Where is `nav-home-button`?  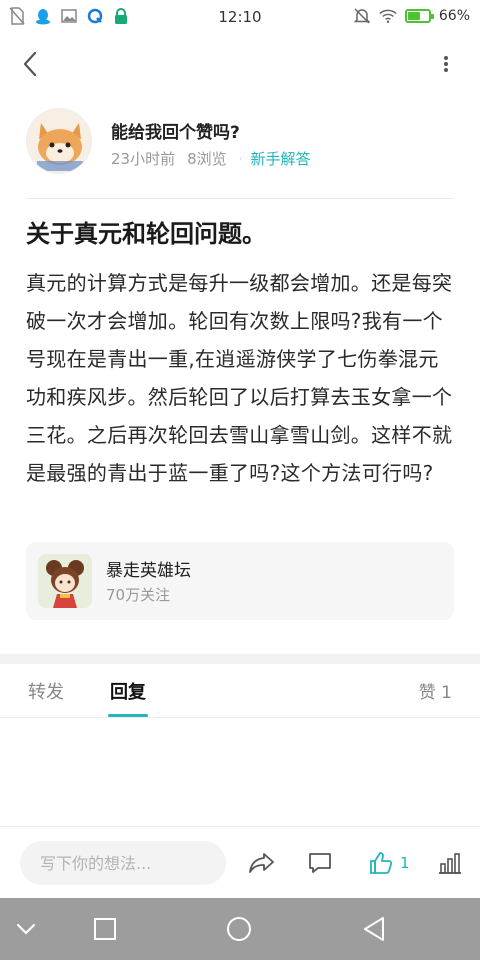 nav-home-button is located at coordinates (239, 929).